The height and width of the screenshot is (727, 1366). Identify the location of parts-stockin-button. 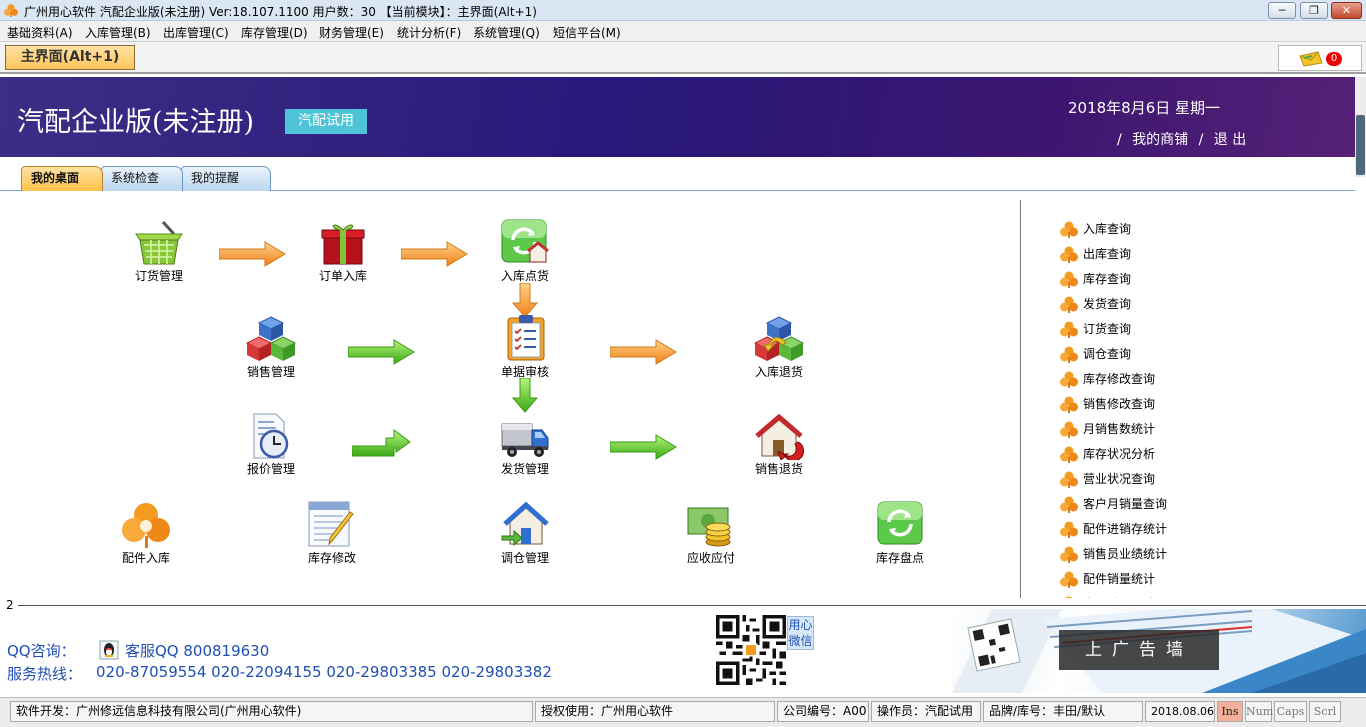
(146, 524).